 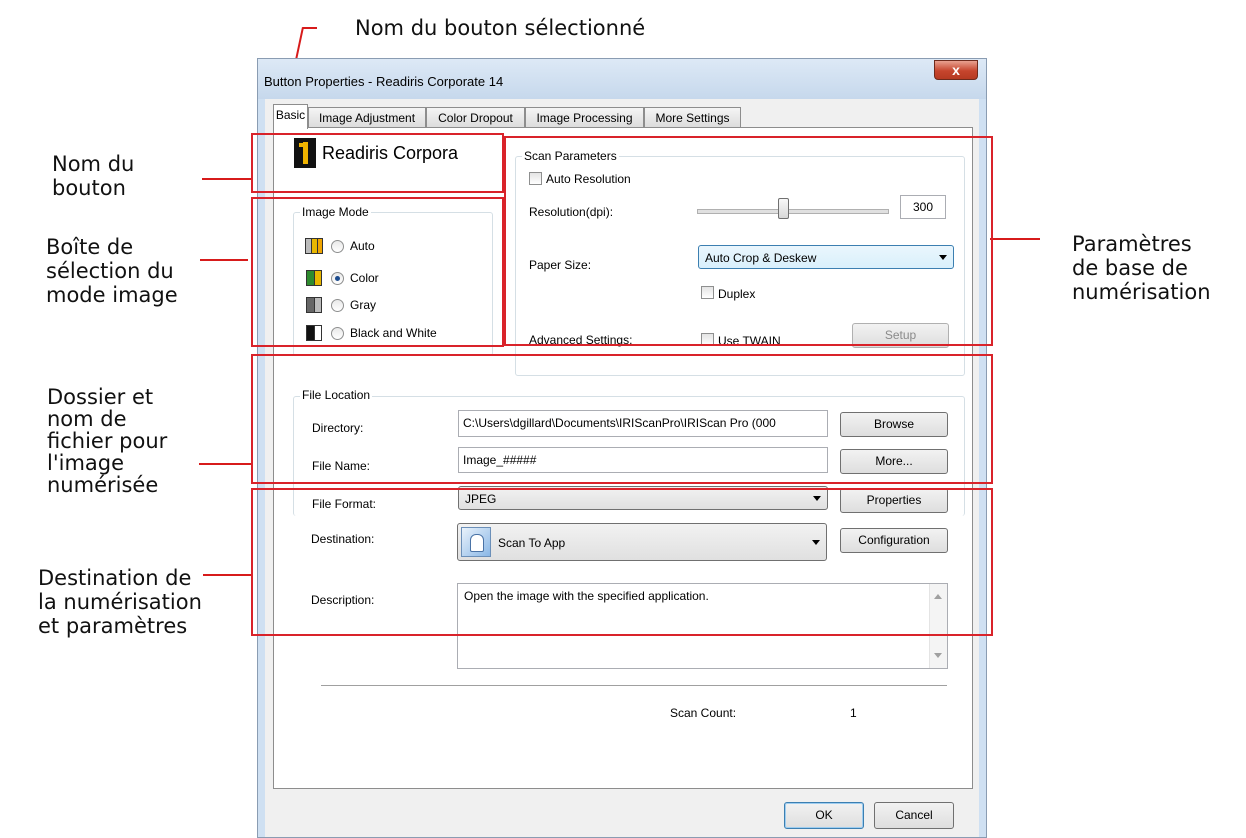 I want to click on highlight-button-name, so click(x=377, y=163).